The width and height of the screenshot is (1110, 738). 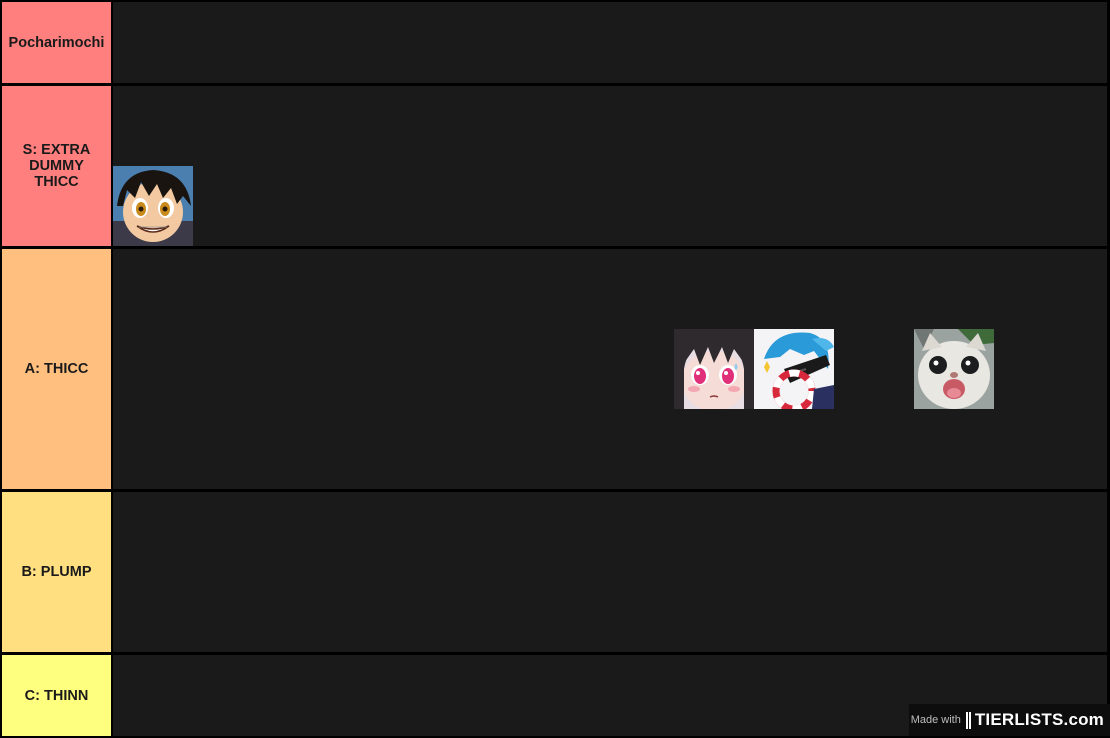 I want to click on tier-row-pocharimochi: Pocharimochi, so click(x=555, y=42).